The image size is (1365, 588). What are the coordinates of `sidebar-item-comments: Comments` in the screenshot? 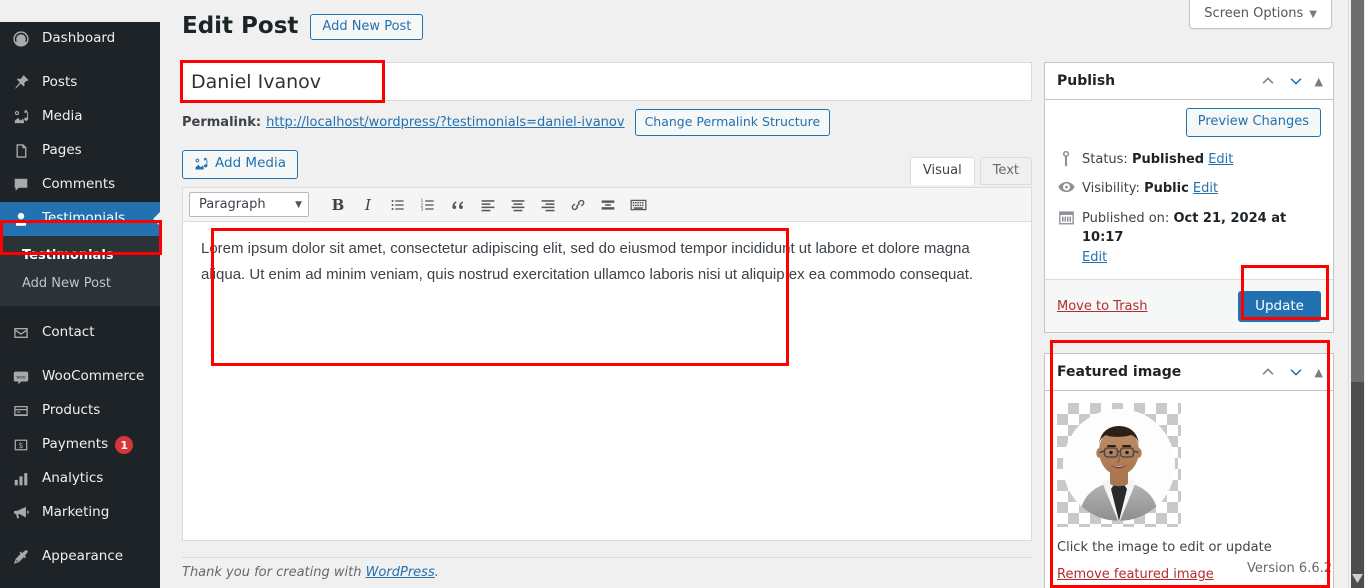 It's located at (80, 185).